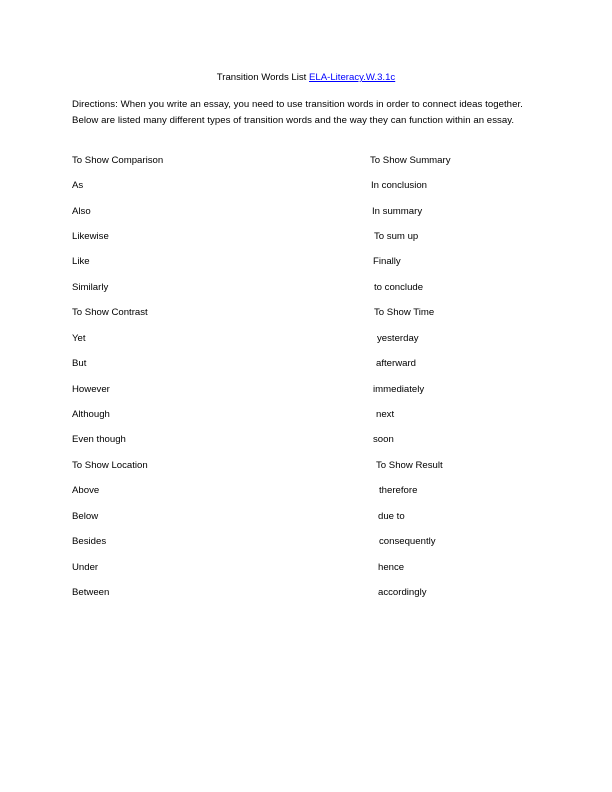  Describe the element at coordinates (410, 160) in the screenshot. I see `heading-summary: To Show Summary` at that location.